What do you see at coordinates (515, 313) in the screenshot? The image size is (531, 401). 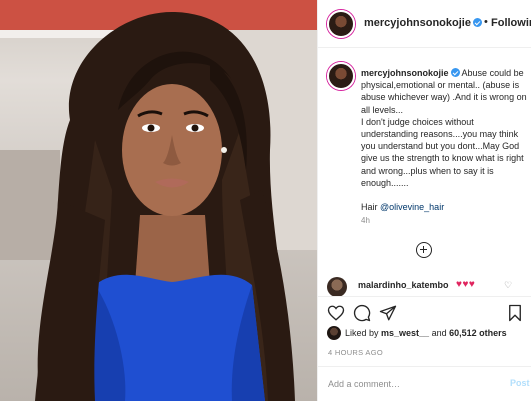 I see `bookmark-icon` at bounding box center [515, 313].